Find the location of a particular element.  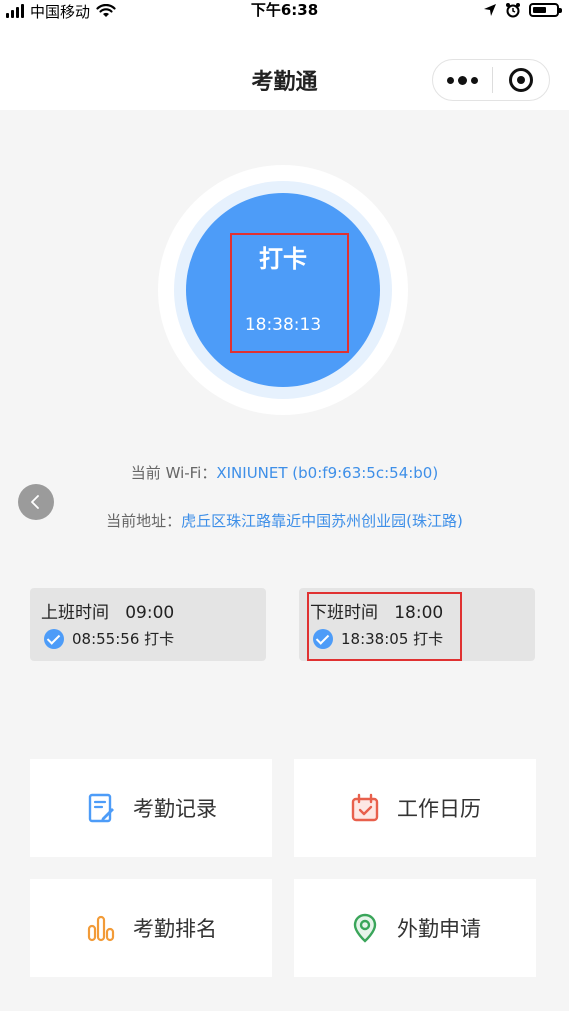

shift-card-end: 下班时间 18:00 18:38:05 打卡 is located at coordinates (417, 624).